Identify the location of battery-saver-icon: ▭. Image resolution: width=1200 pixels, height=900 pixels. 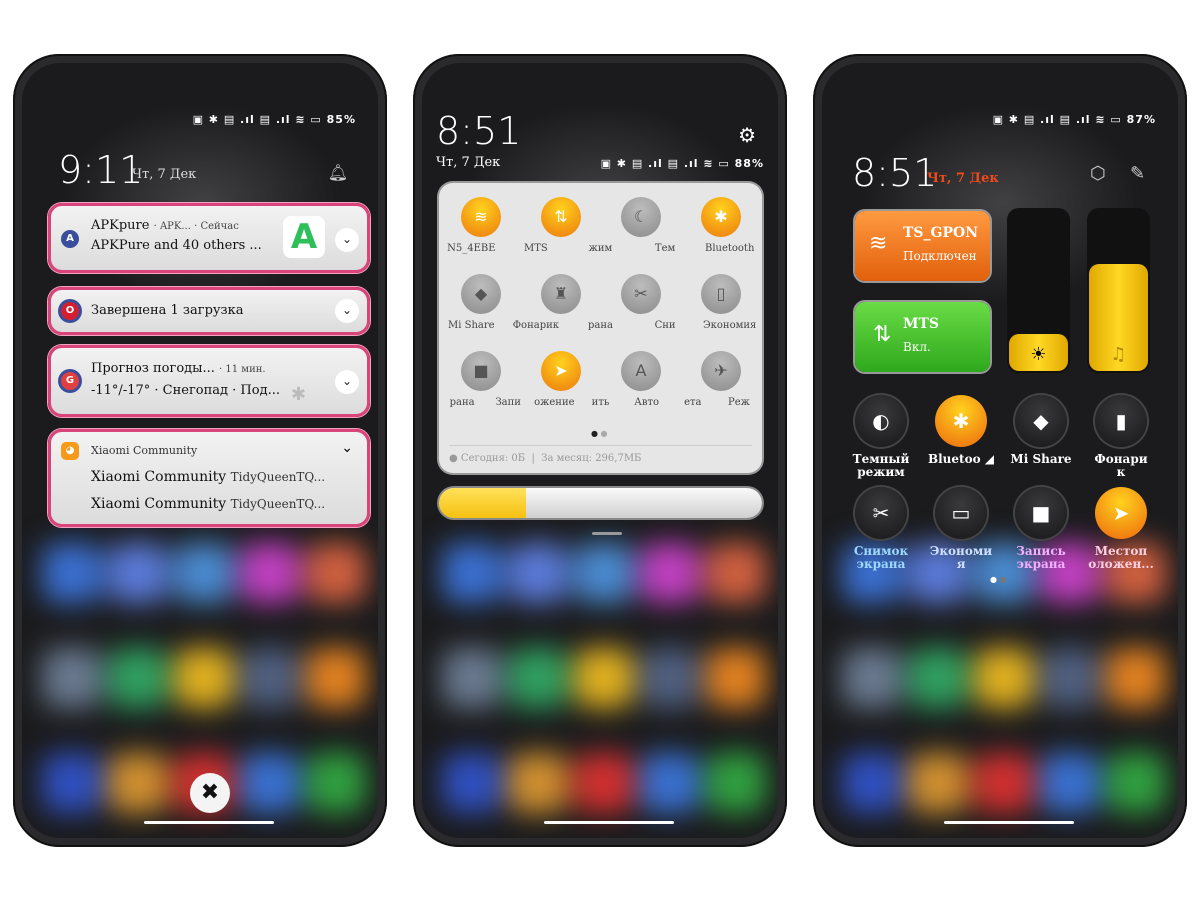
(961, 513).